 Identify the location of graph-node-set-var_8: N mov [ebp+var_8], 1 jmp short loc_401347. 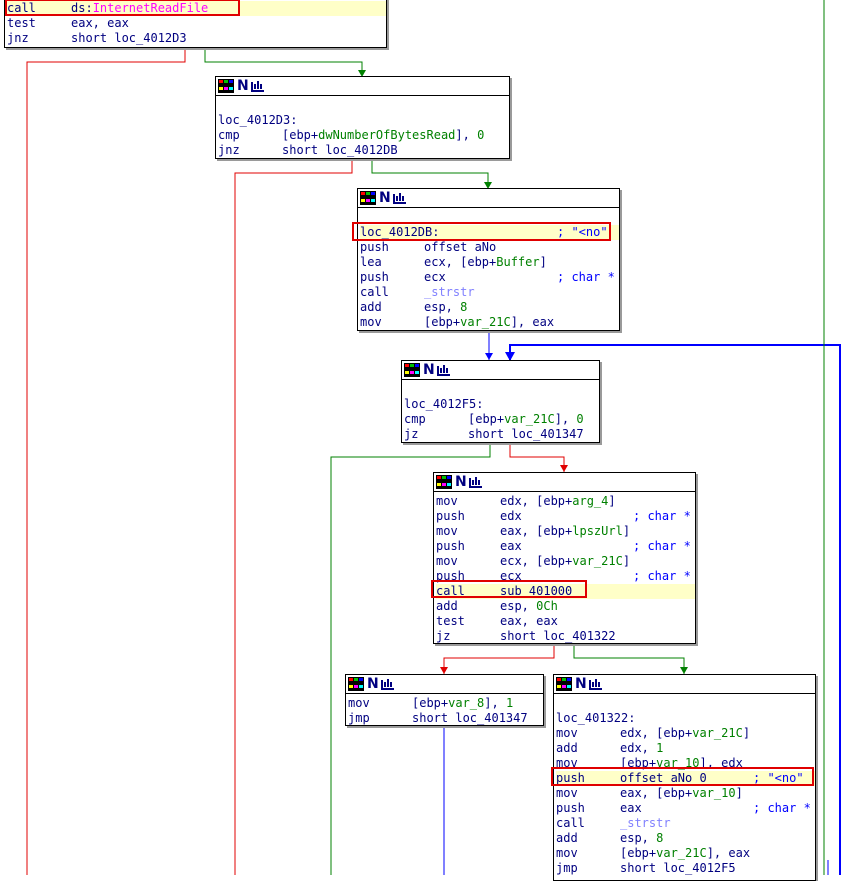
(444, 700).